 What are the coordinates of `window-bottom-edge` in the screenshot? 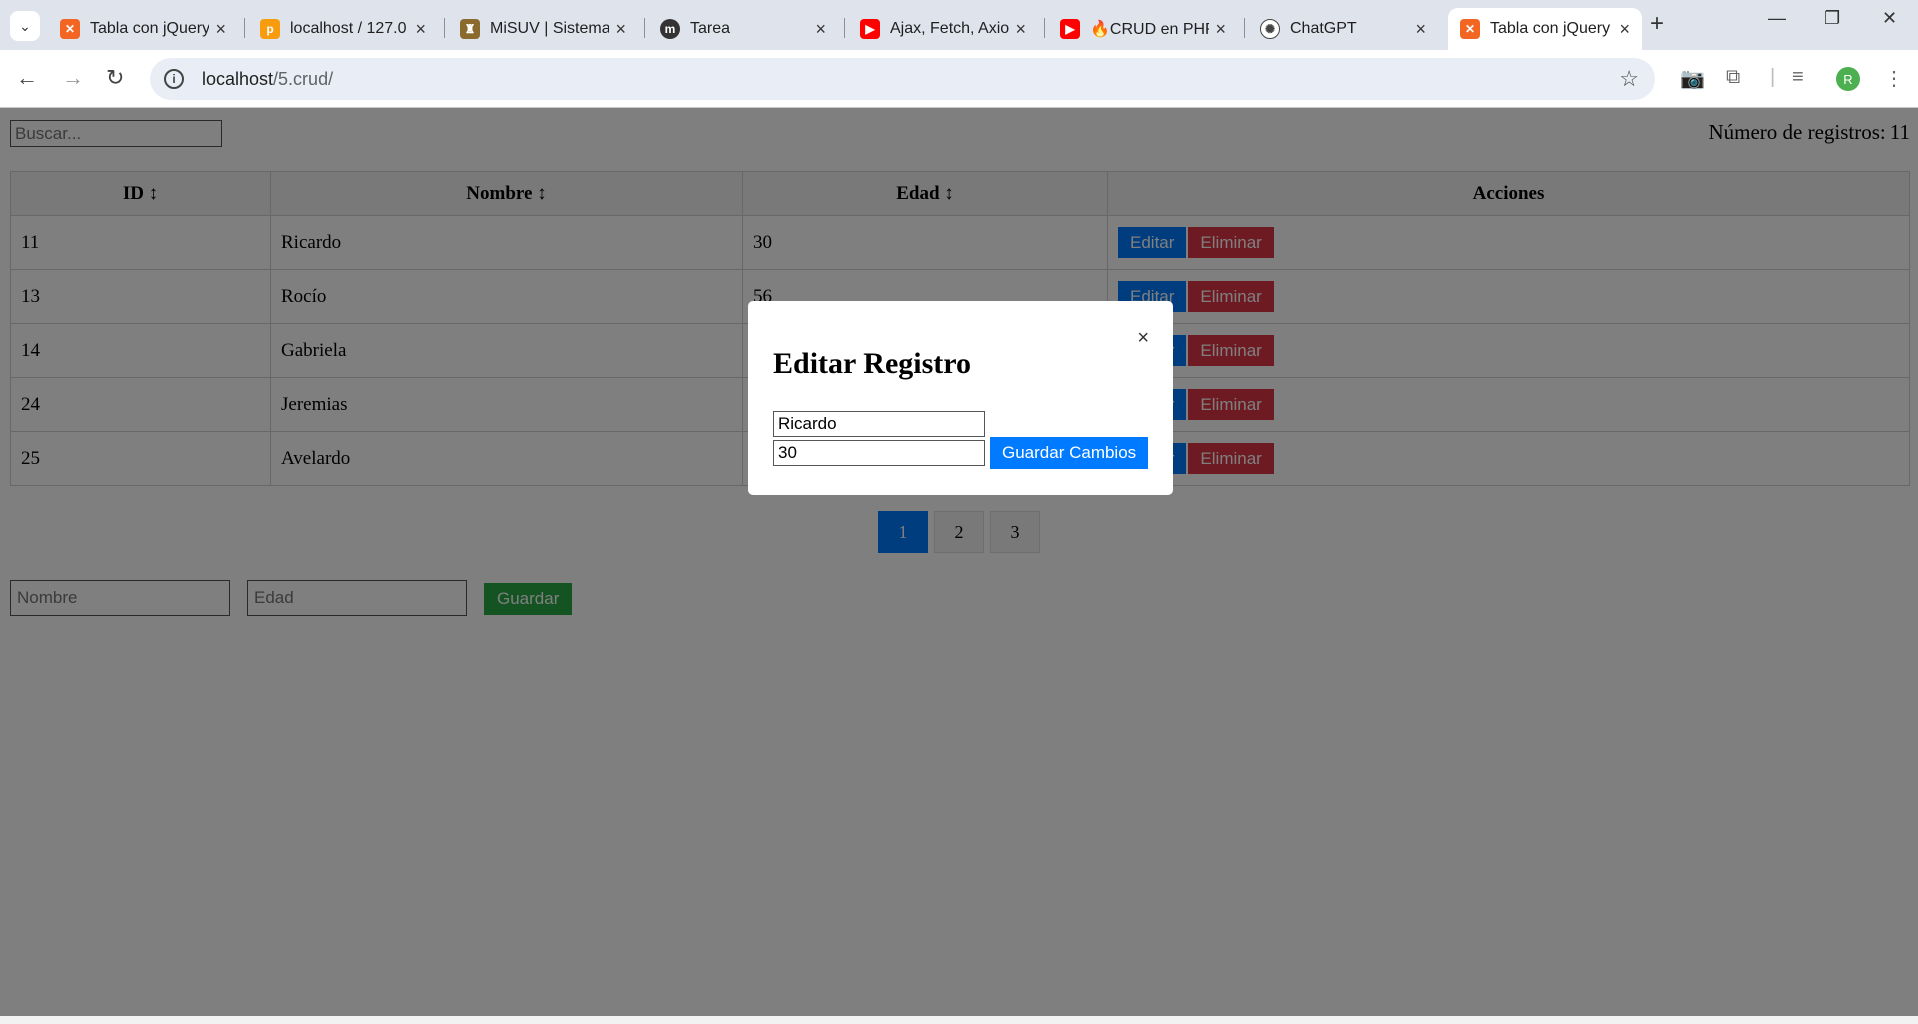 It's located at (959, 1020).